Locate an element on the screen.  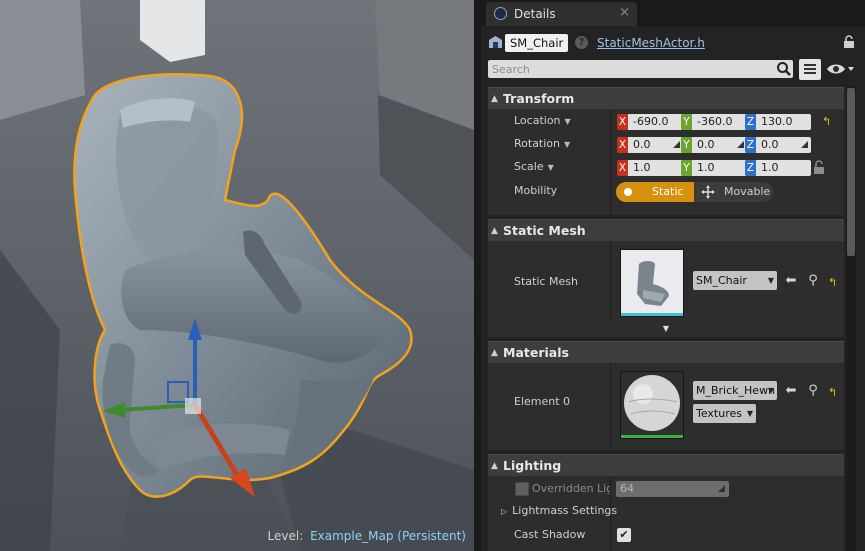
static-mesh-label: Static Mesh is located at coordinates (546, 281).